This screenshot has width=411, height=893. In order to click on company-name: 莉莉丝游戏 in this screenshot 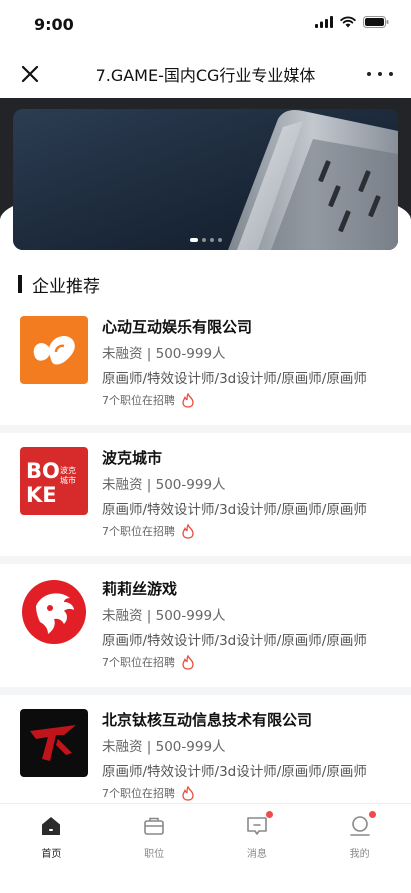, I will do `click(140, 589)`.